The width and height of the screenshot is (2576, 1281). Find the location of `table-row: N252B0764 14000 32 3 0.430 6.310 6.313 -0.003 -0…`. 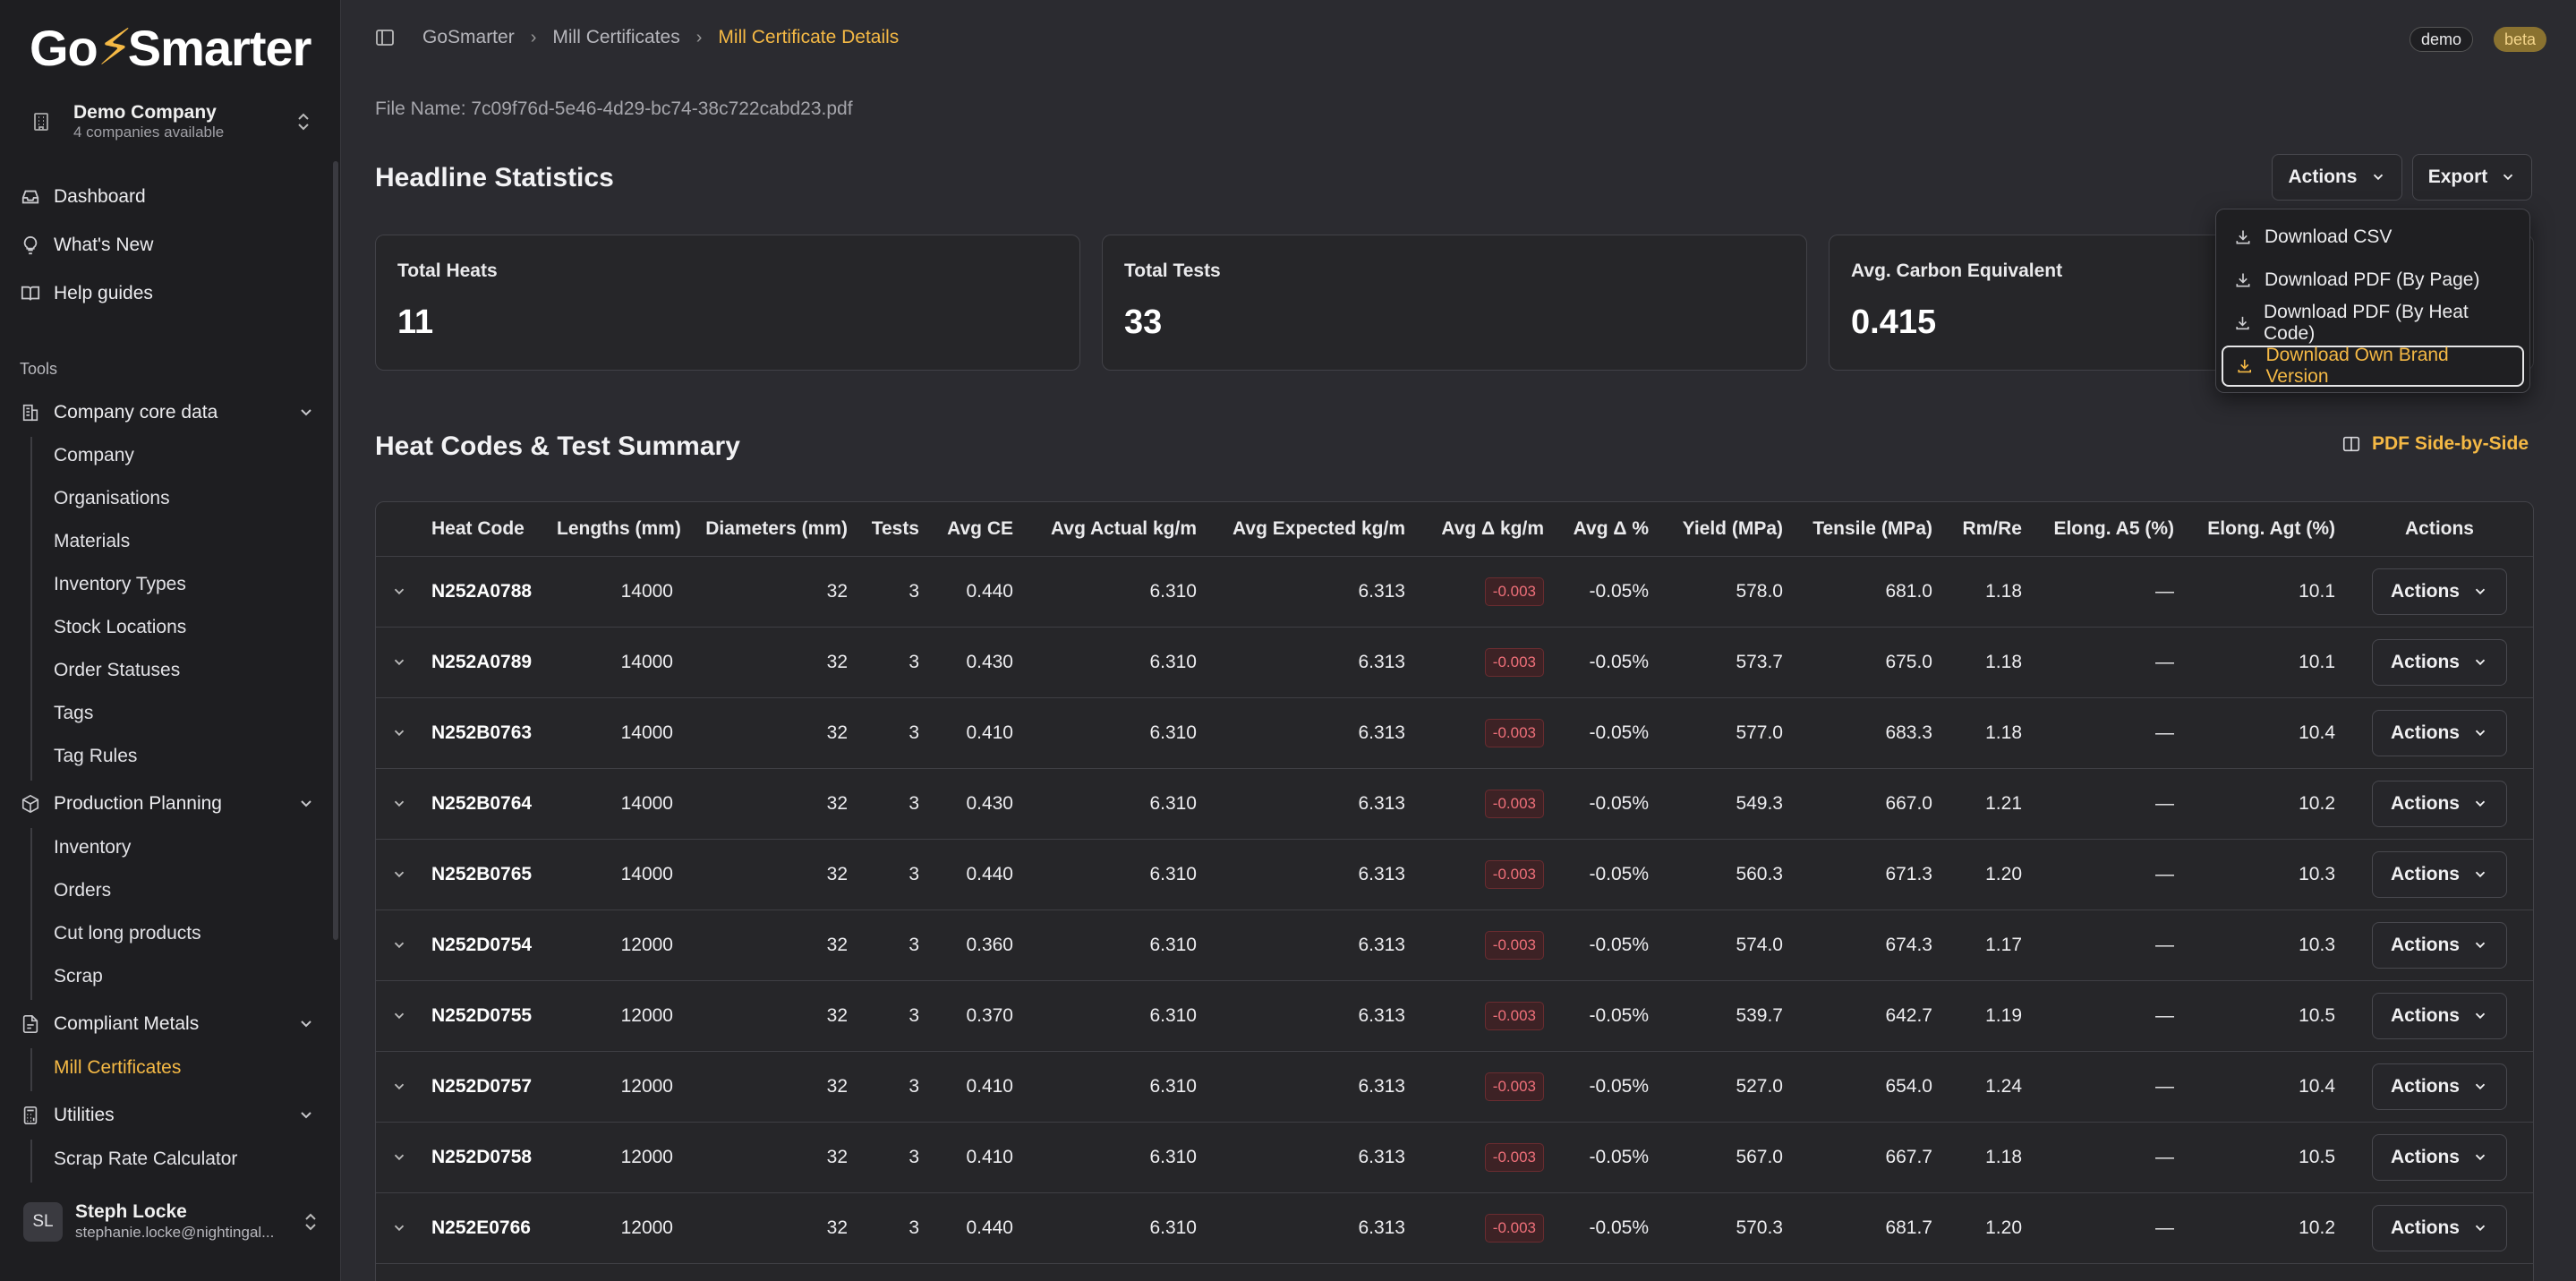

table-row: N252B0764 14000 32 3 0.430 6.310 6.313 -0.003 -0… is located at coordinates (1454, 804).